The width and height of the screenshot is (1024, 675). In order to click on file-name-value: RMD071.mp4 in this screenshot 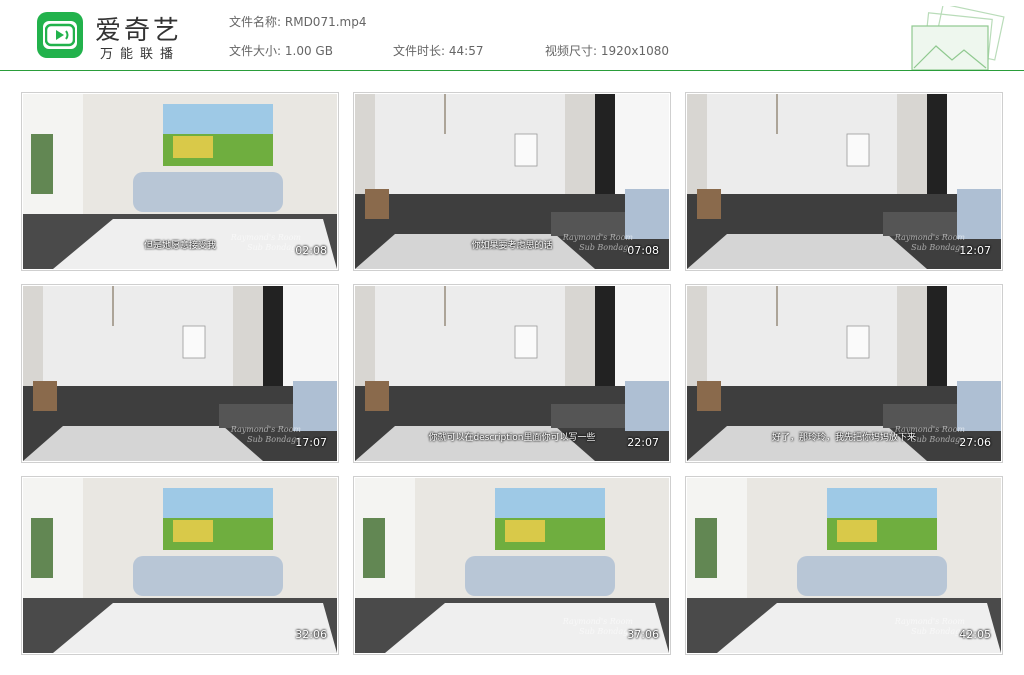, I will do `click(325, 22)`.